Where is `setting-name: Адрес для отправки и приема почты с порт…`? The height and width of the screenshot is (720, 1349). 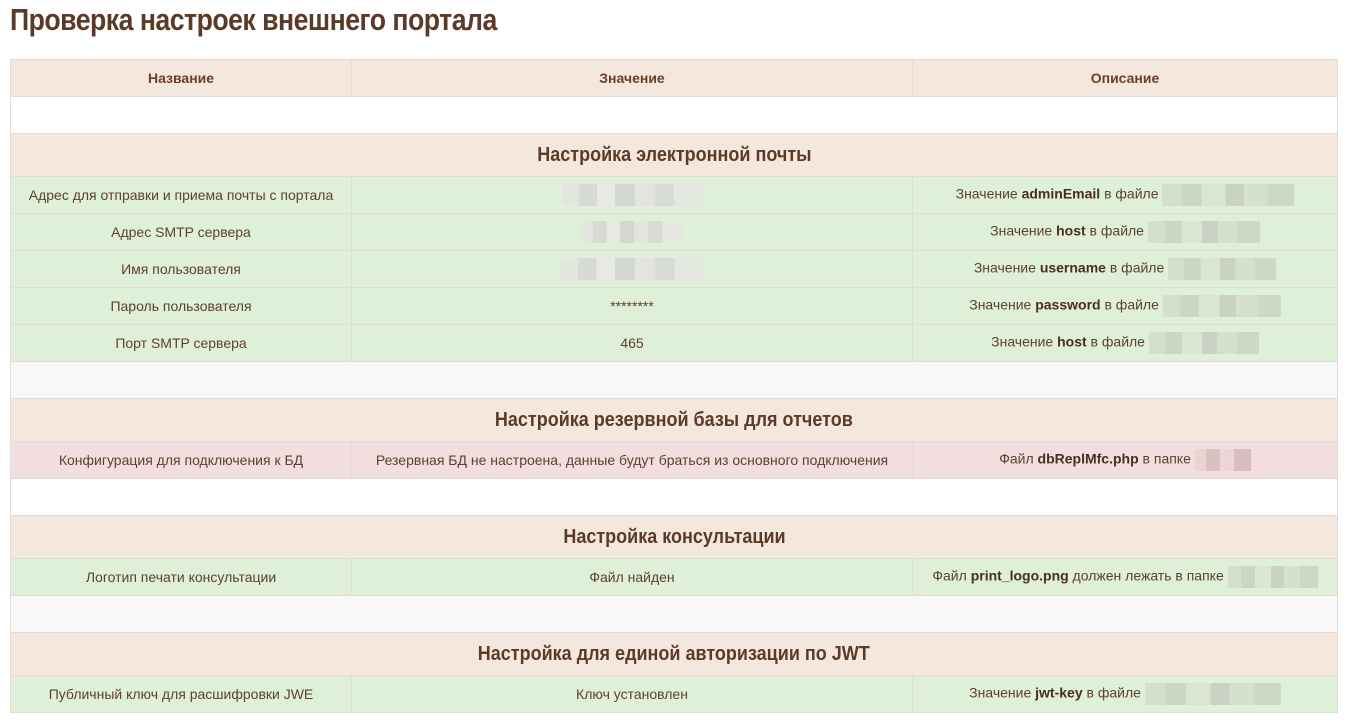 setting-name: Адрес для отправки и приема почты с порт… is located at coordinates (181, 195).